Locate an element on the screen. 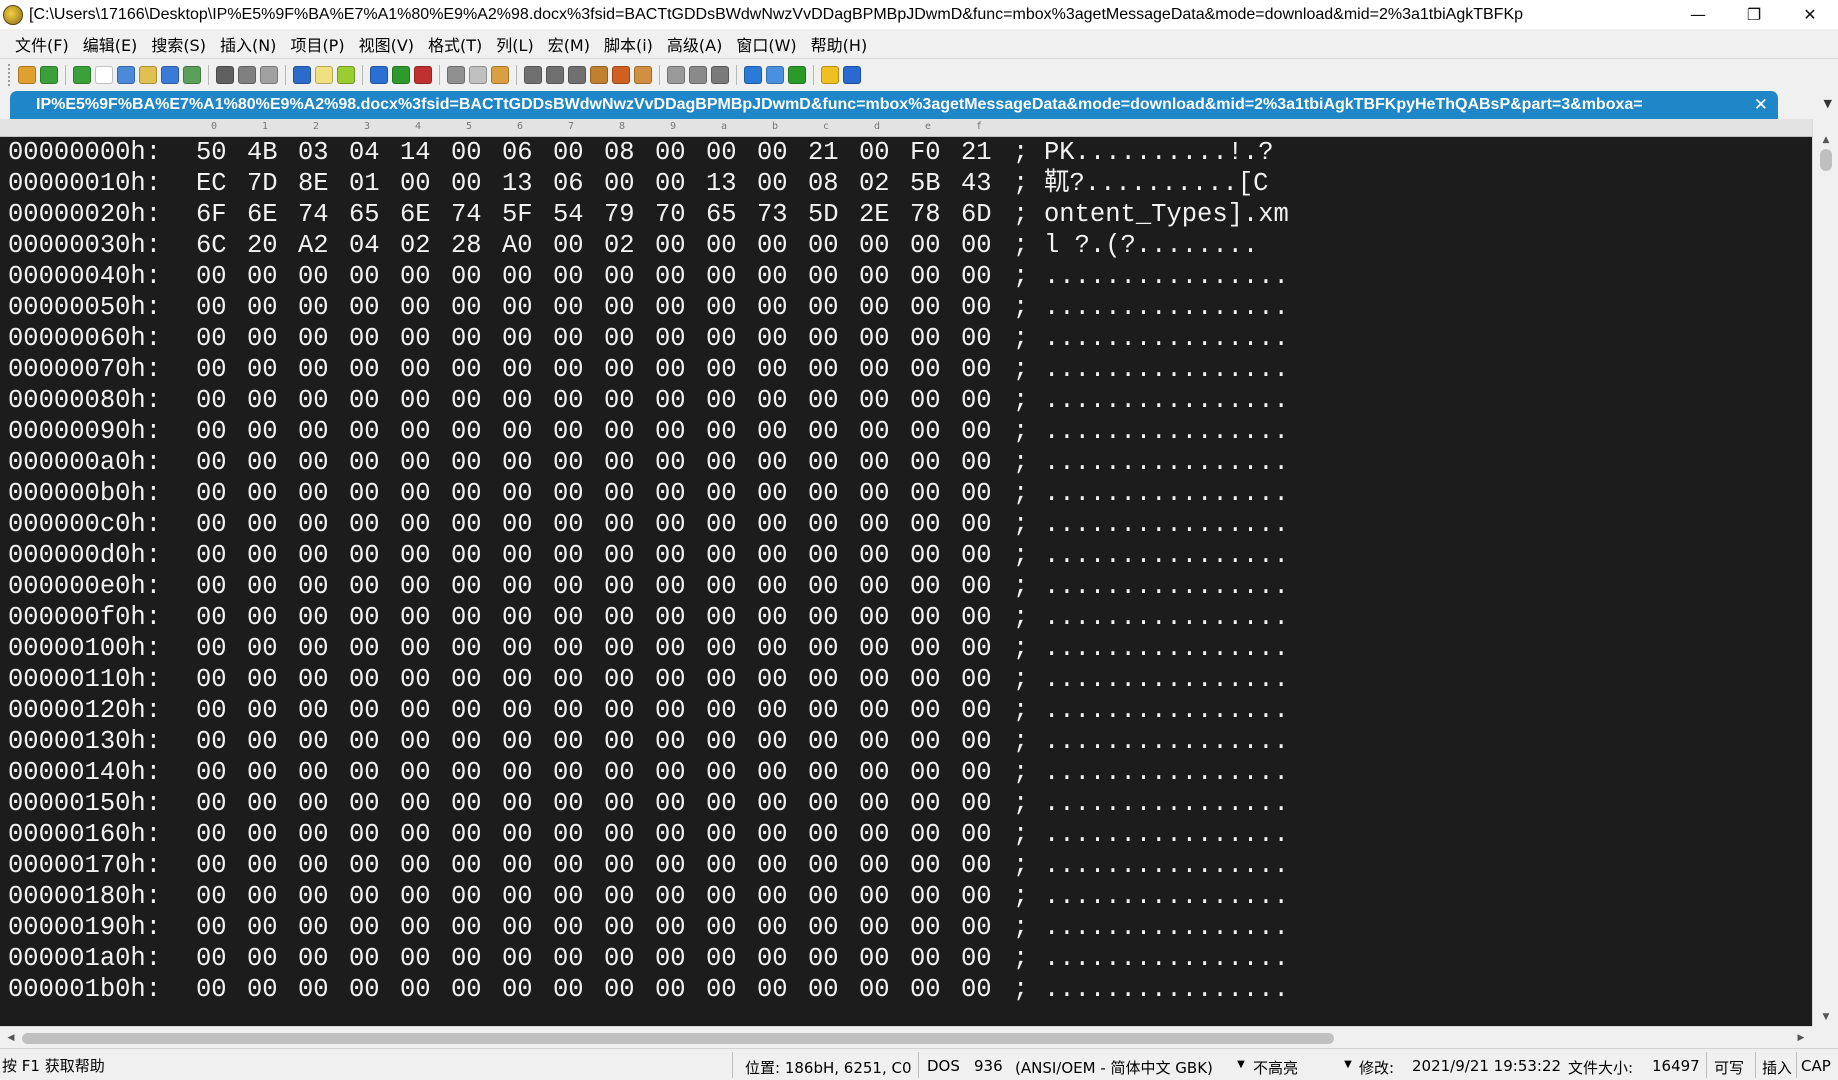  horizontal-scroll-thumb is located at coordinates (678, 1038).